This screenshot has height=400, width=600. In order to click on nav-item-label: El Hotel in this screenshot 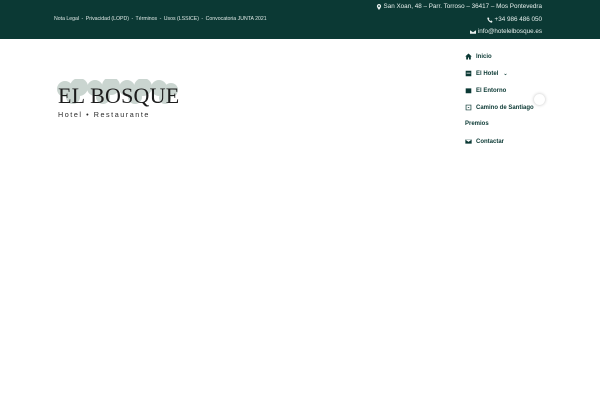, I will do `click(487, 73)`.